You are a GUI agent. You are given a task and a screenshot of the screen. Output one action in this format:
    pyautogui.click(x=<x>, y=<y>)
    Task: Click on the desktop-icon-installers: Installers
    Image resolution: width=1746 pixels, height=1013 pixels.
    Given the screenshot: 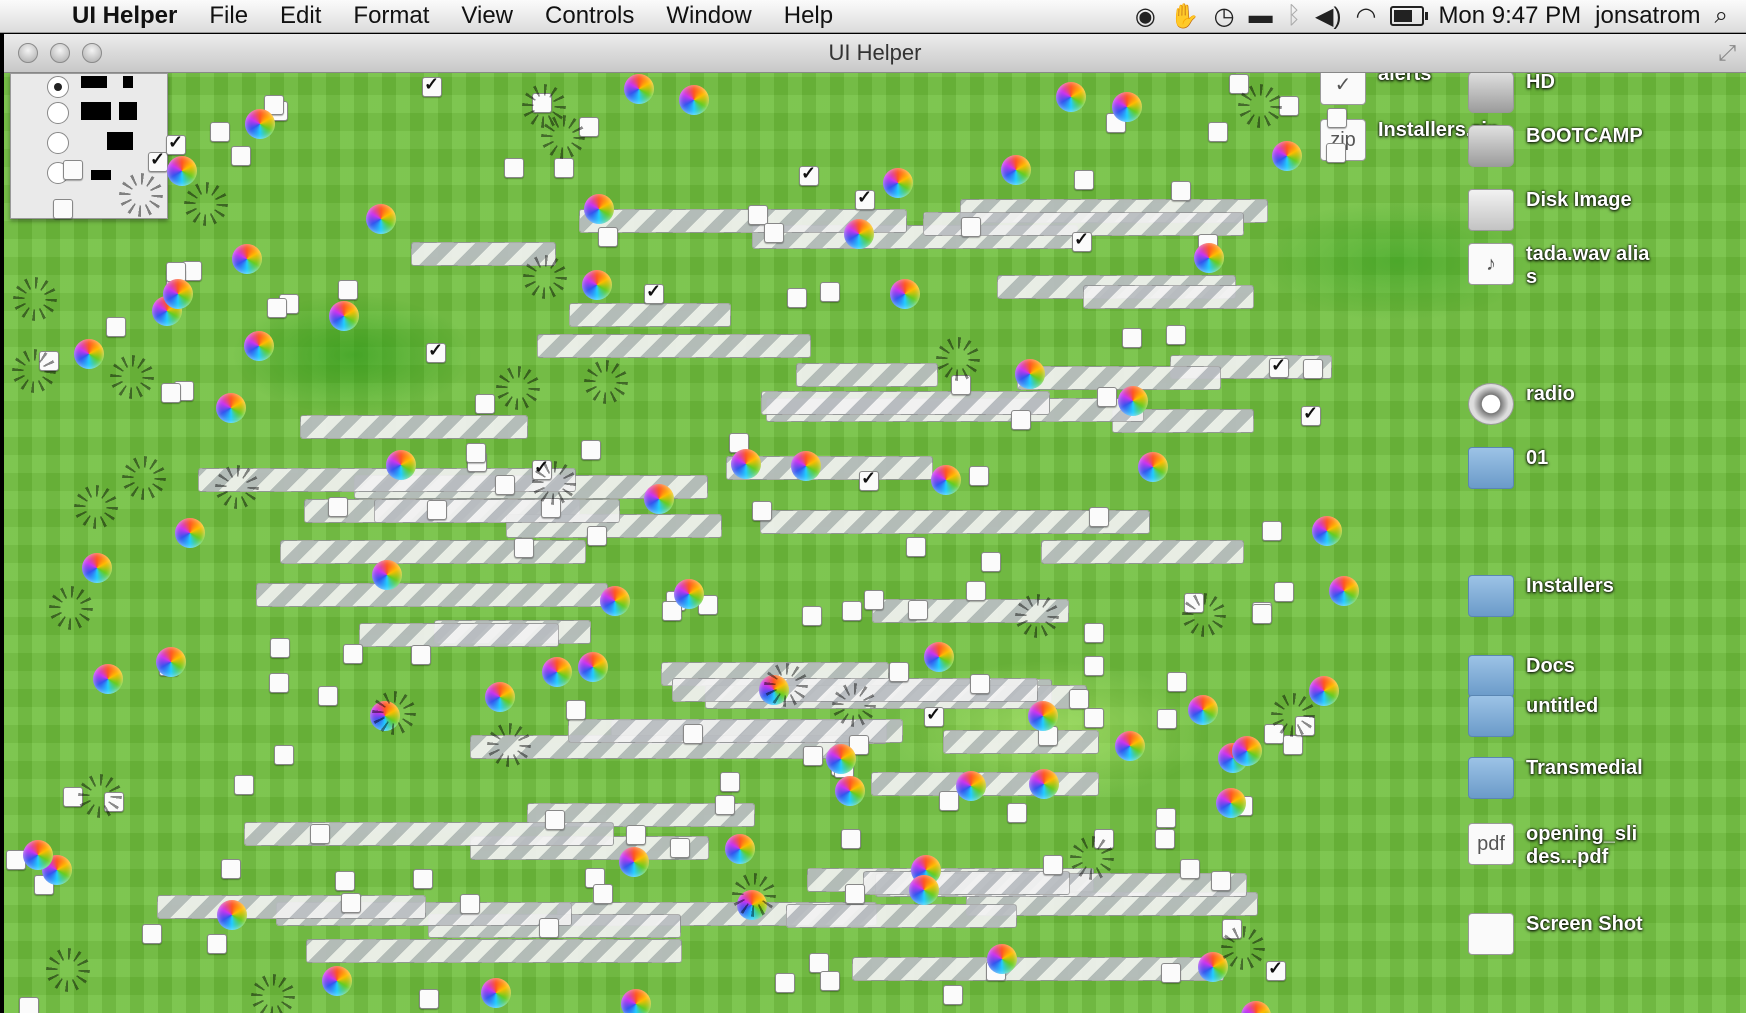 What is the action you would take?
    pyautogui.click(x=1541, y=596)
    